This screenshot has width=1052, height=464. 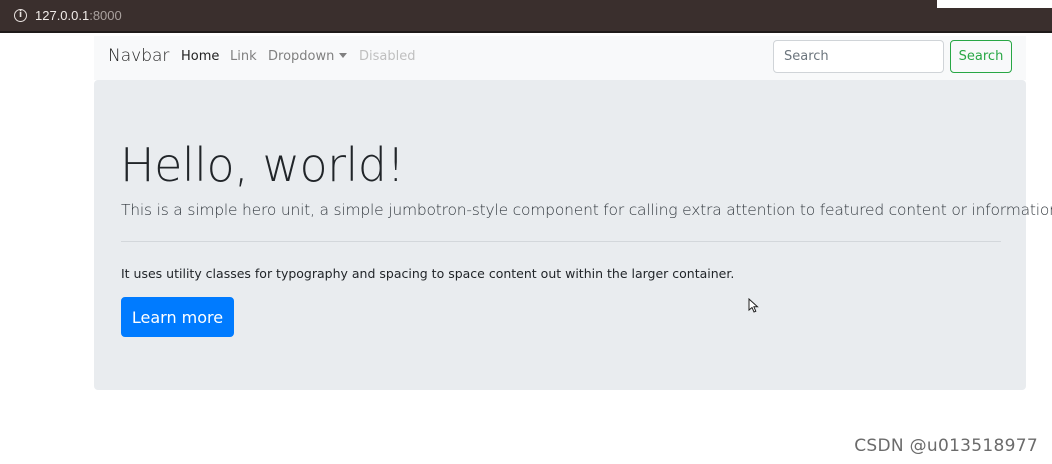 I want to click on info-icon: i, so click(x=20, y=15).